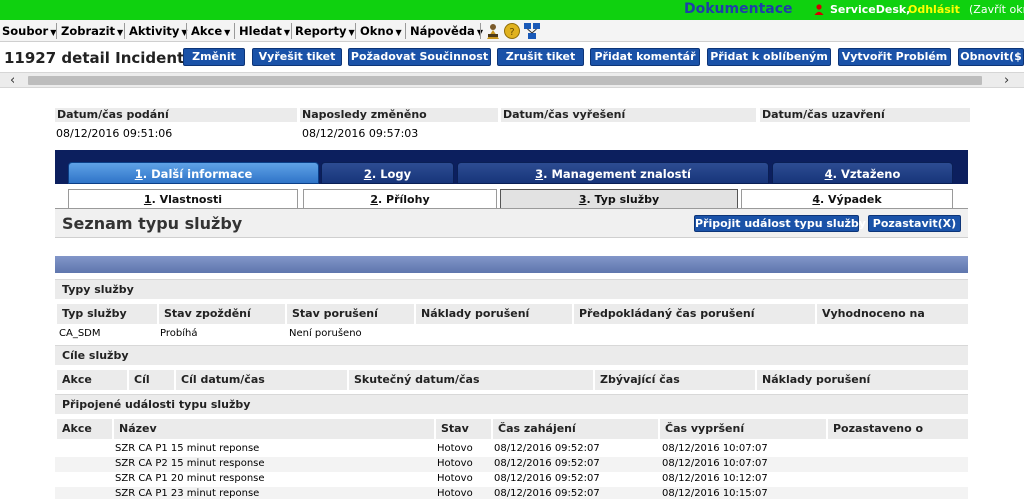 The image size is (1024, 499). I want to click on attached-events-heading: Připojené události typu služby, so click(511, 404).